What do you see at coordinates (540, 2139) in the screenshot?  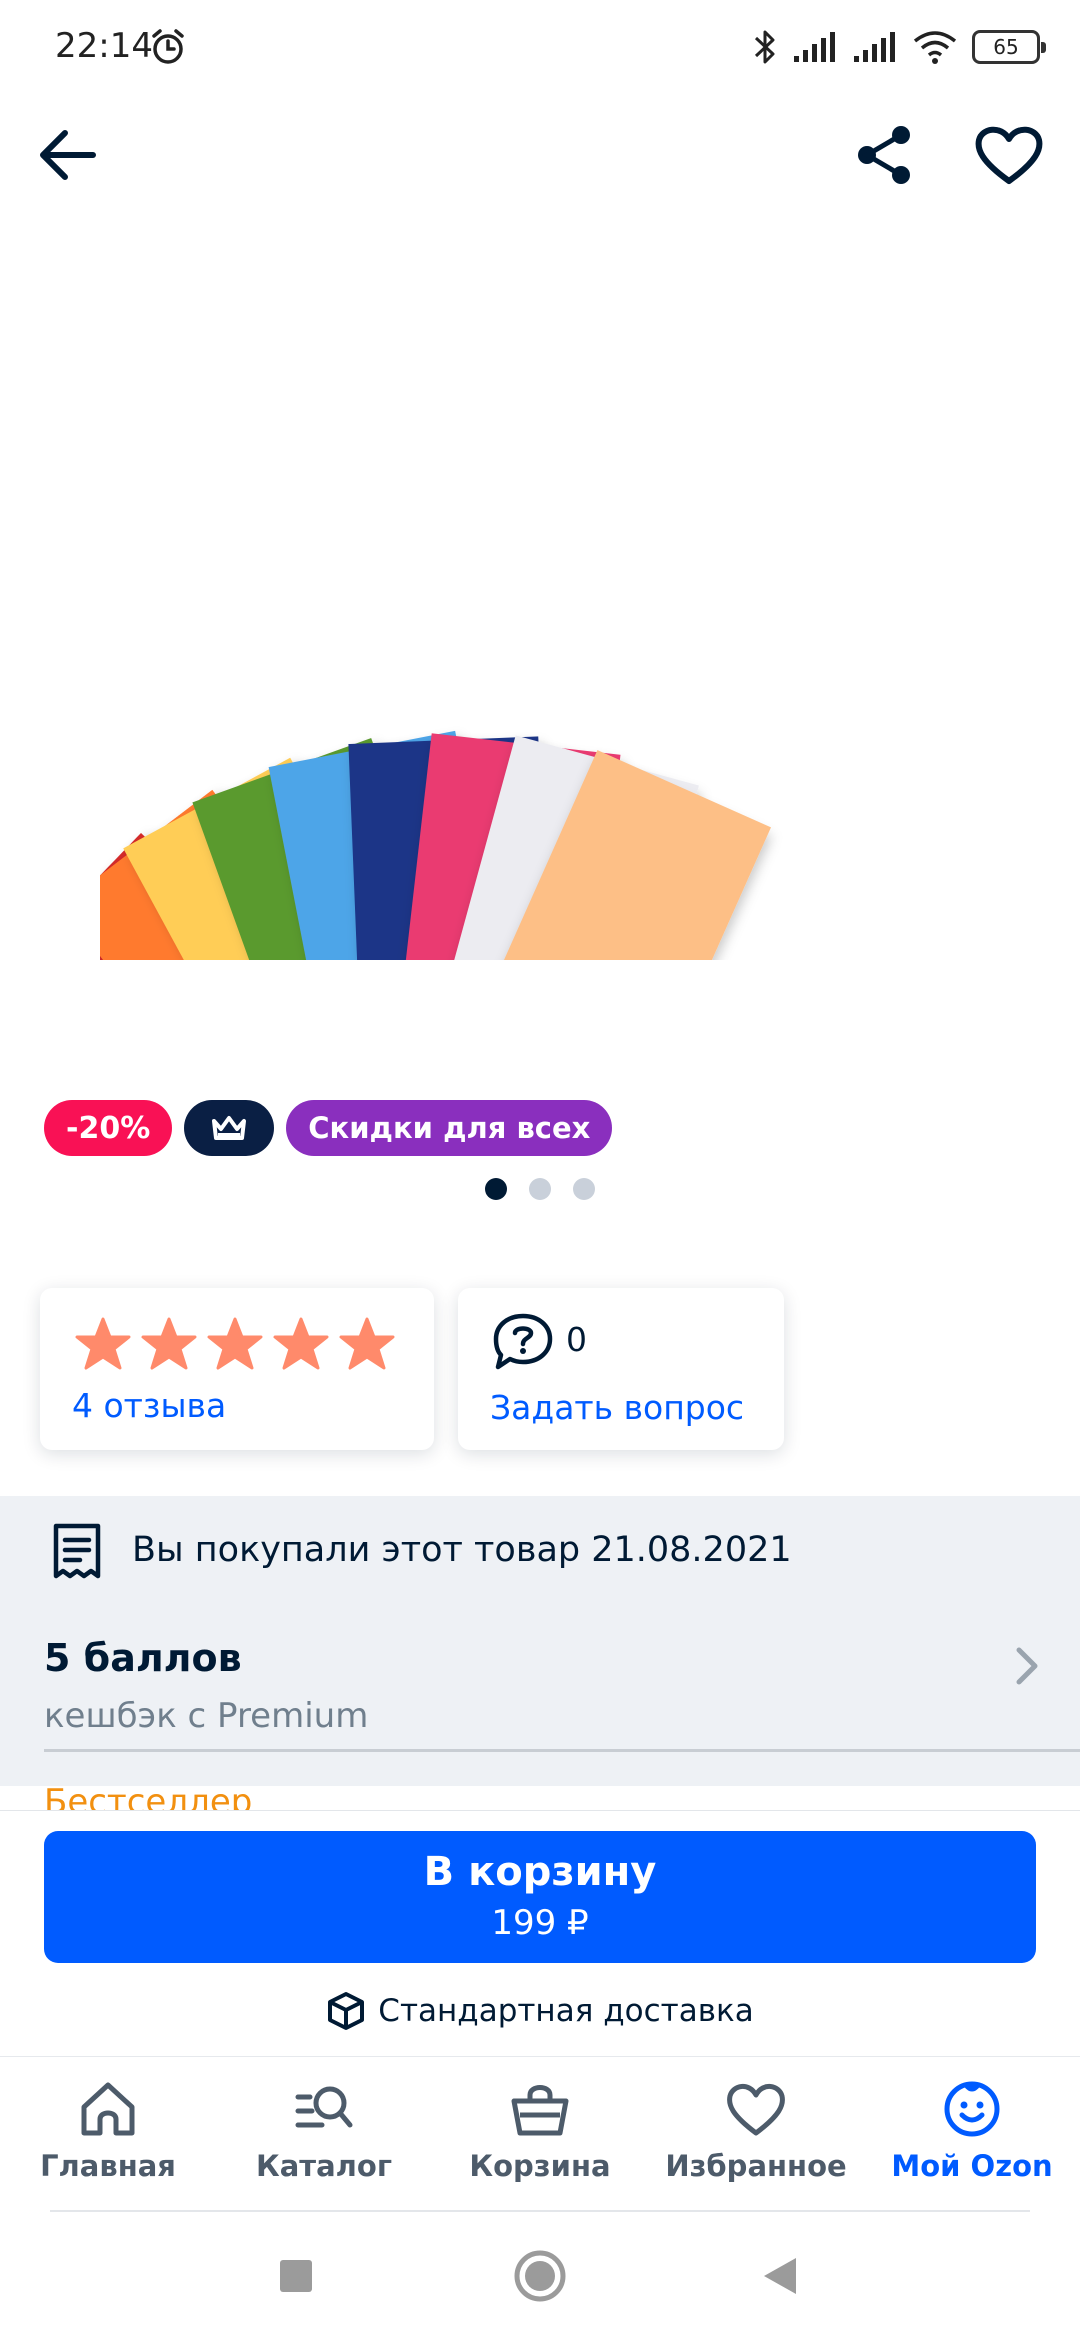 I see `nav-cart: Корзина` at bounding box center [540, 2139].